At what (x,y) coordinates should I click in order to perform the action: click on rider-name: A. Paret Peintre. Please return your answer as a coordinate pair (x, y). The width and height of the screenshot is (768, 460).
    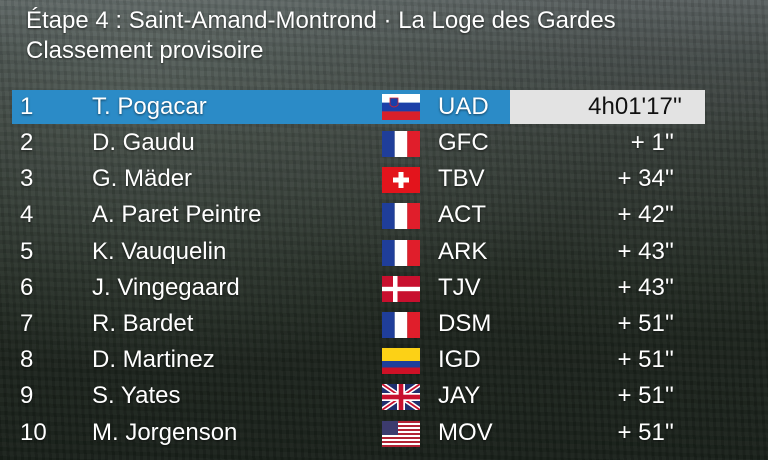
    Looking at the image, I should click on (177, 215).